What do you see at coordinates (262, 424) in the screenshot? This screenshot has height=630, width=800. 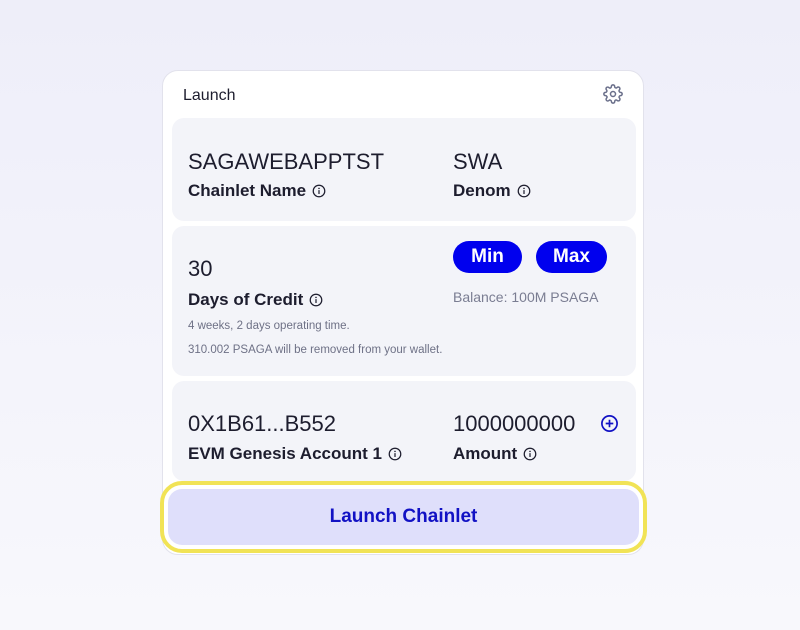 I see `genesis-account-value: 0X1B61...B552` at bounding box center [262, 424].